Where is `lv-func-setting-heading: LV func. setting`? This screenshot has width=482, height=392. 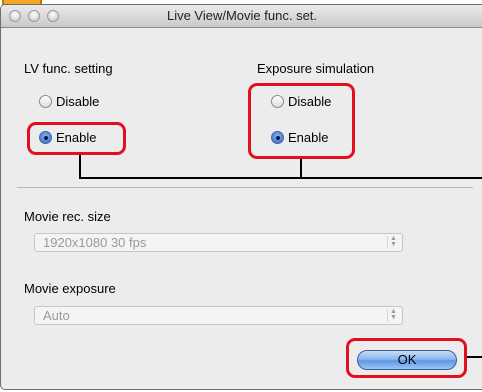
lv-func-setting-heading: LV func. setting is located at coordinates (68, 68).